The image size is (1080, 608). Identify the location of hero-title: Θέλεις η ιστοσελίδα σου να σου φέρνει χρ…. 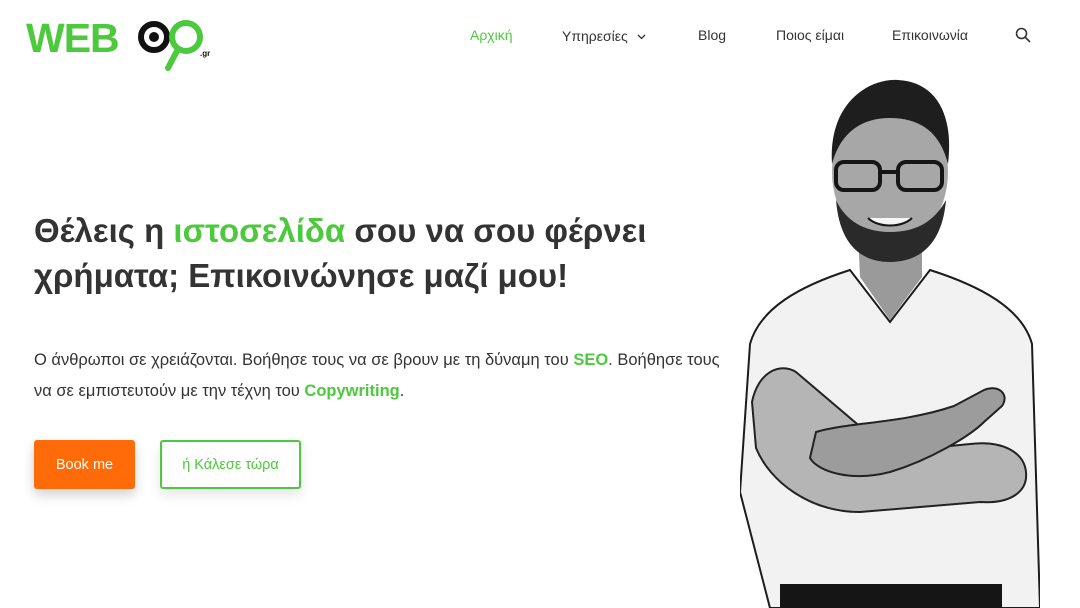
(379, 253).